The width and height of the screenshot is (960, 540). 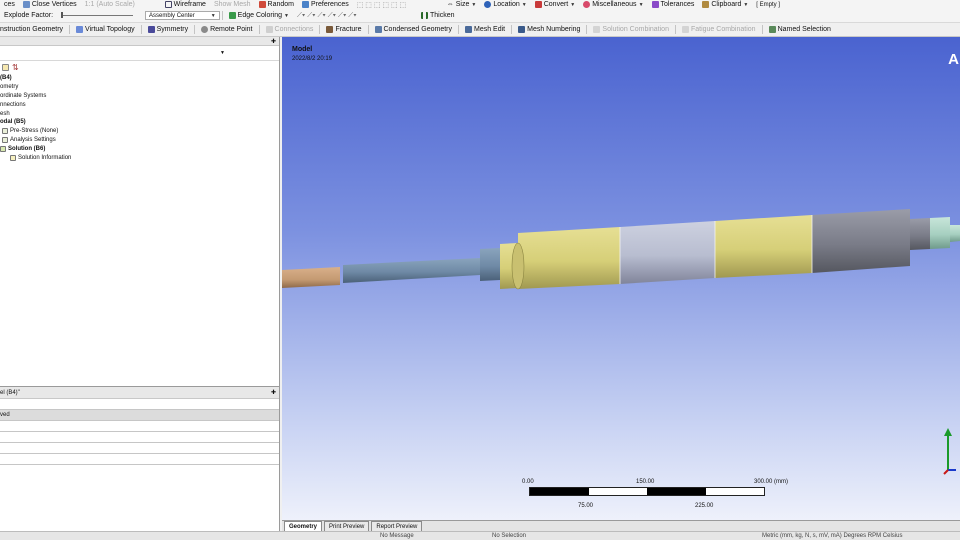 I want to click on tree-node-modal: odal (B5), so click(x=139, y=122).